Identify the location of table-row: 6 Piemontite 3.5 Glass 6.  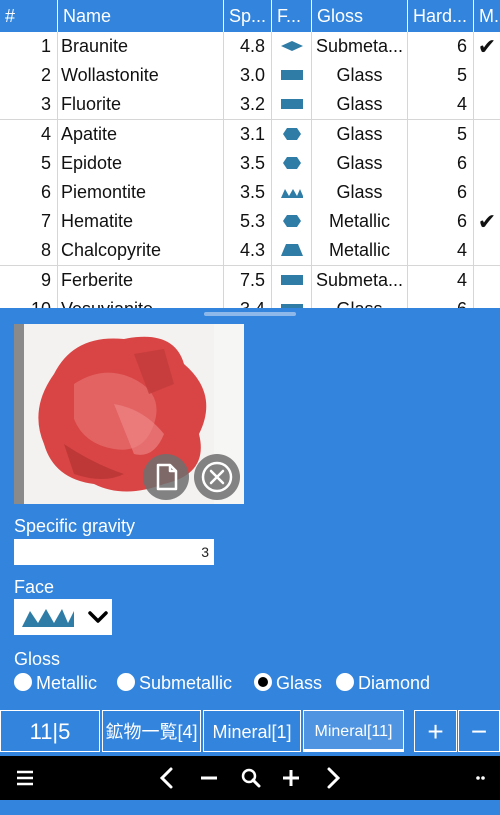
(250, 193).